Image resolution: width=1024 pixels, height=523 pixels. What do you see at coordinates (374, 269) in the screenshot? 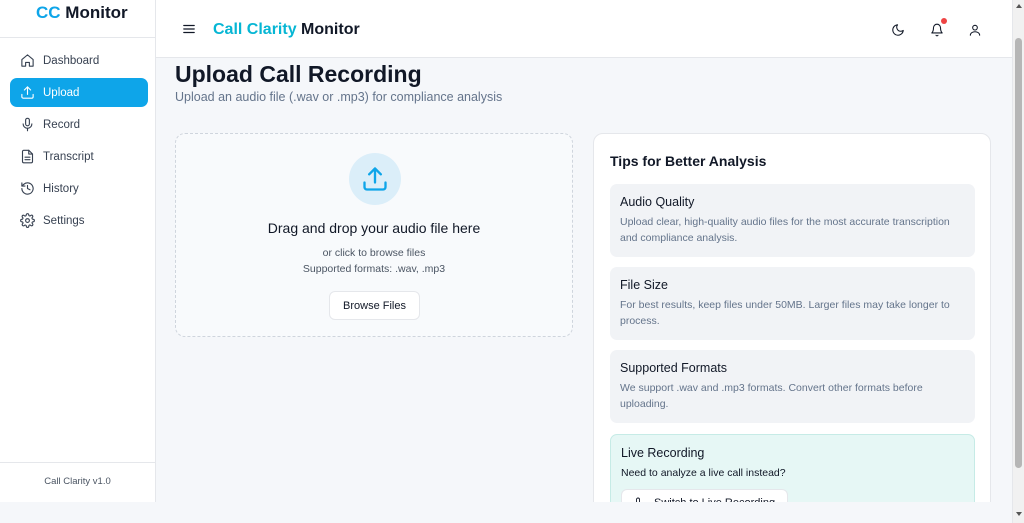
I see `dropzone-formats: Supported formats: .wav, .mp3` at bounding box center [374, 269].